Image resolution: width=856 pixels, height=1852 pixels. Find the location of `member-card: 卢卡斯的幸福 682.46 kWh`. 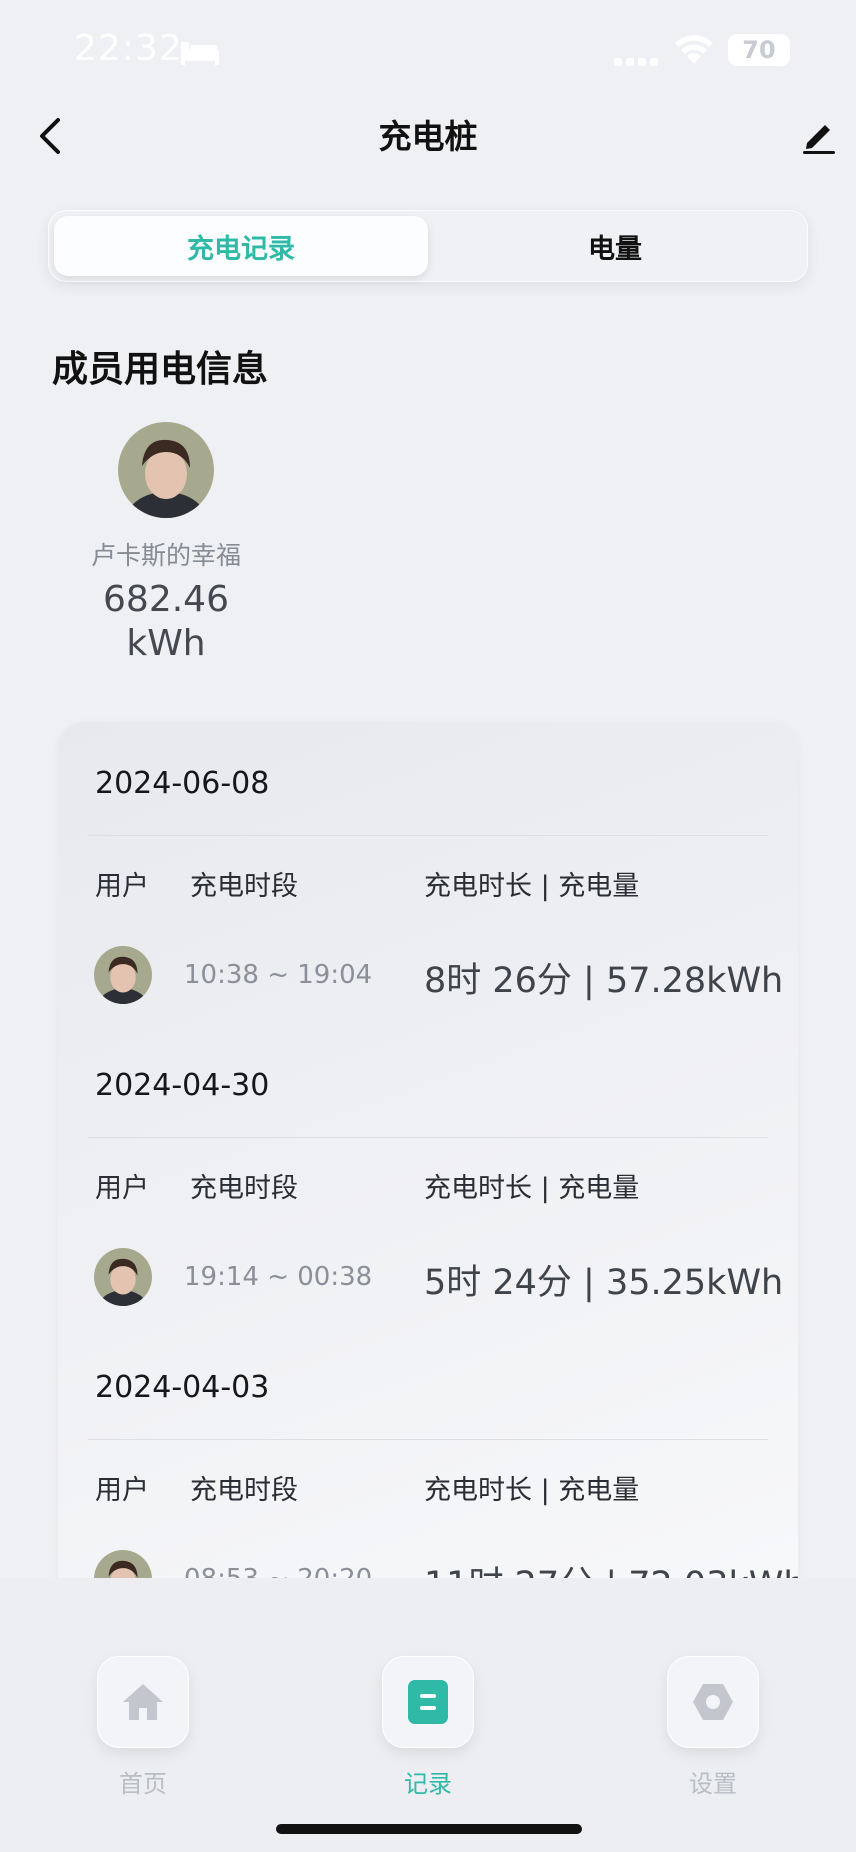

member-card: 卢卡斯的幸福 682.46 kWh is located at coordinates (166, 544).